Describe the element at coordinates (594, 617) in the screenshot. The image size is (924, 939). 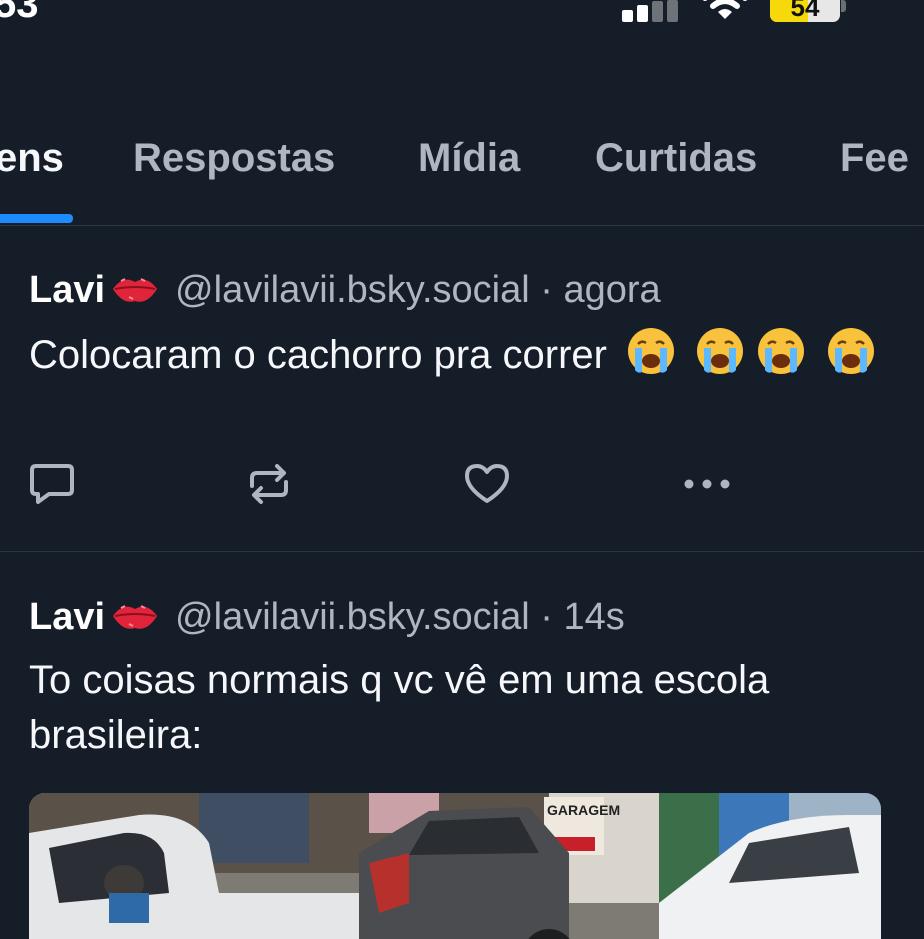
I see `post-time: 14s` at that location.